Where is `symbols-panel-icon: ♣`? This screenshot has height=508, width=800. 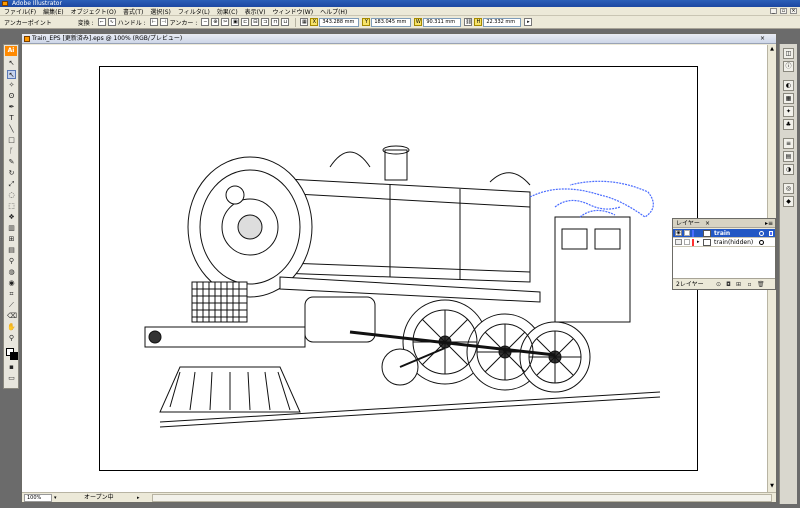
symbols-panel-icon: ♣ is located at coordinates (788, 124).